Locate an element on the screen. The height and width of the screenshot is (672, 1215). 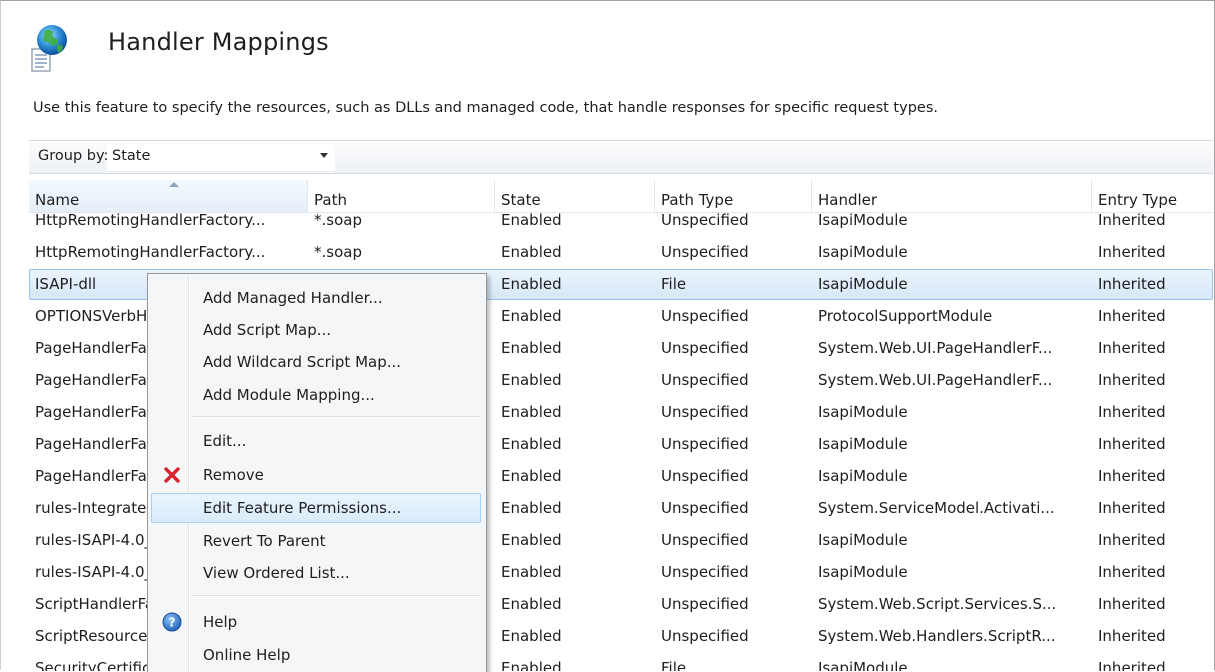
sort-ascending-icon is located at coordinates (174, 184).